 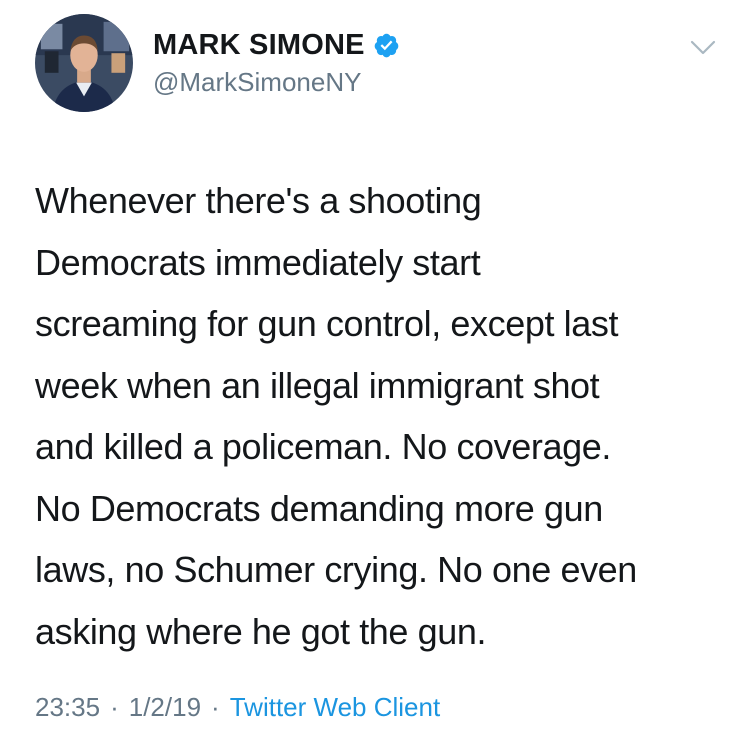 I want to click on tweet-date: 1/2/19, so click(x=165, y=707).